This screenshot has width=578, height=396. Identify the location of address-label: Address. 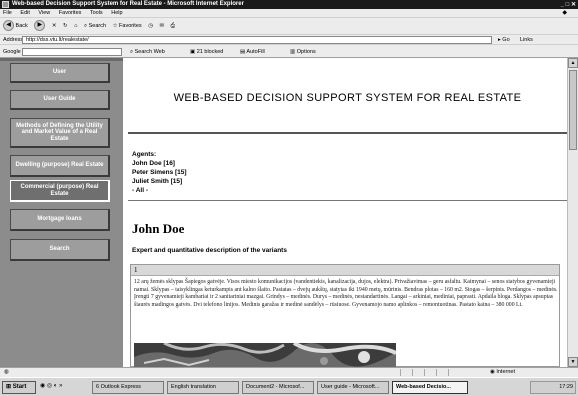
(13, 40).